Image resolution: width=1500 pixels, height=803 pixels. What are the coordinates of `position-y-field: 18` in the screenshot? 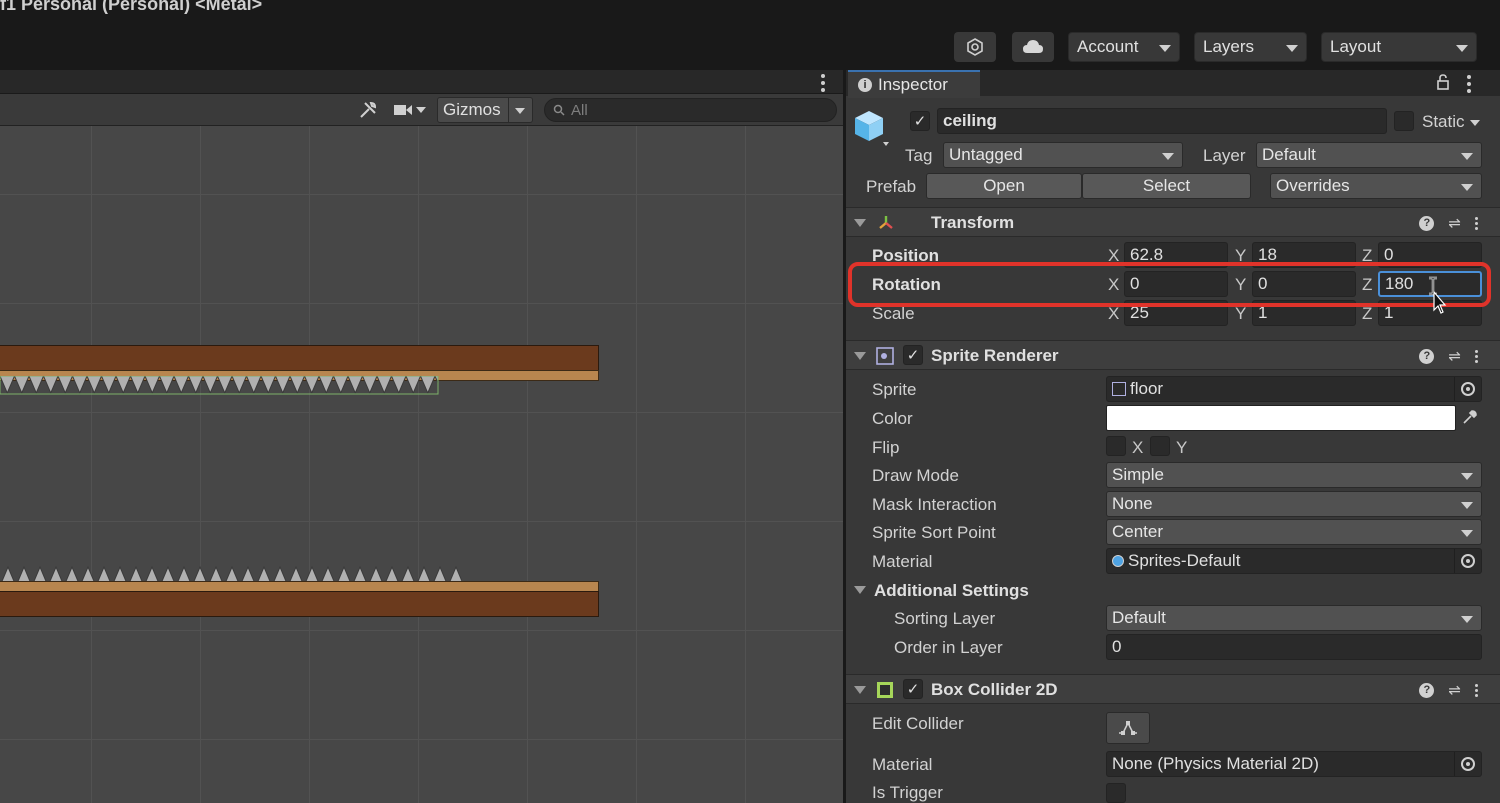 It's located at (1304, 255).